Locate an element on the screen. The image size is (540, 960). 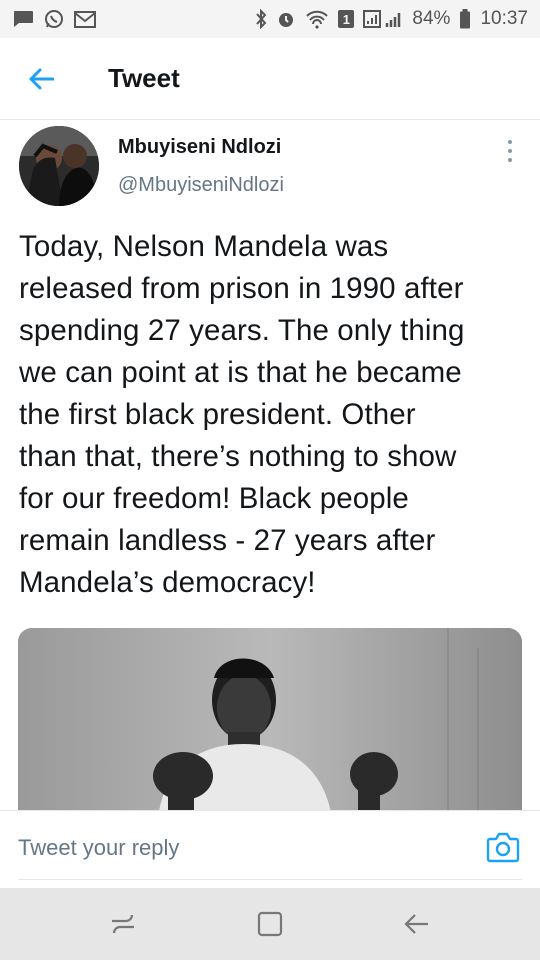
signal-icon is located at coordinates (383, 19).